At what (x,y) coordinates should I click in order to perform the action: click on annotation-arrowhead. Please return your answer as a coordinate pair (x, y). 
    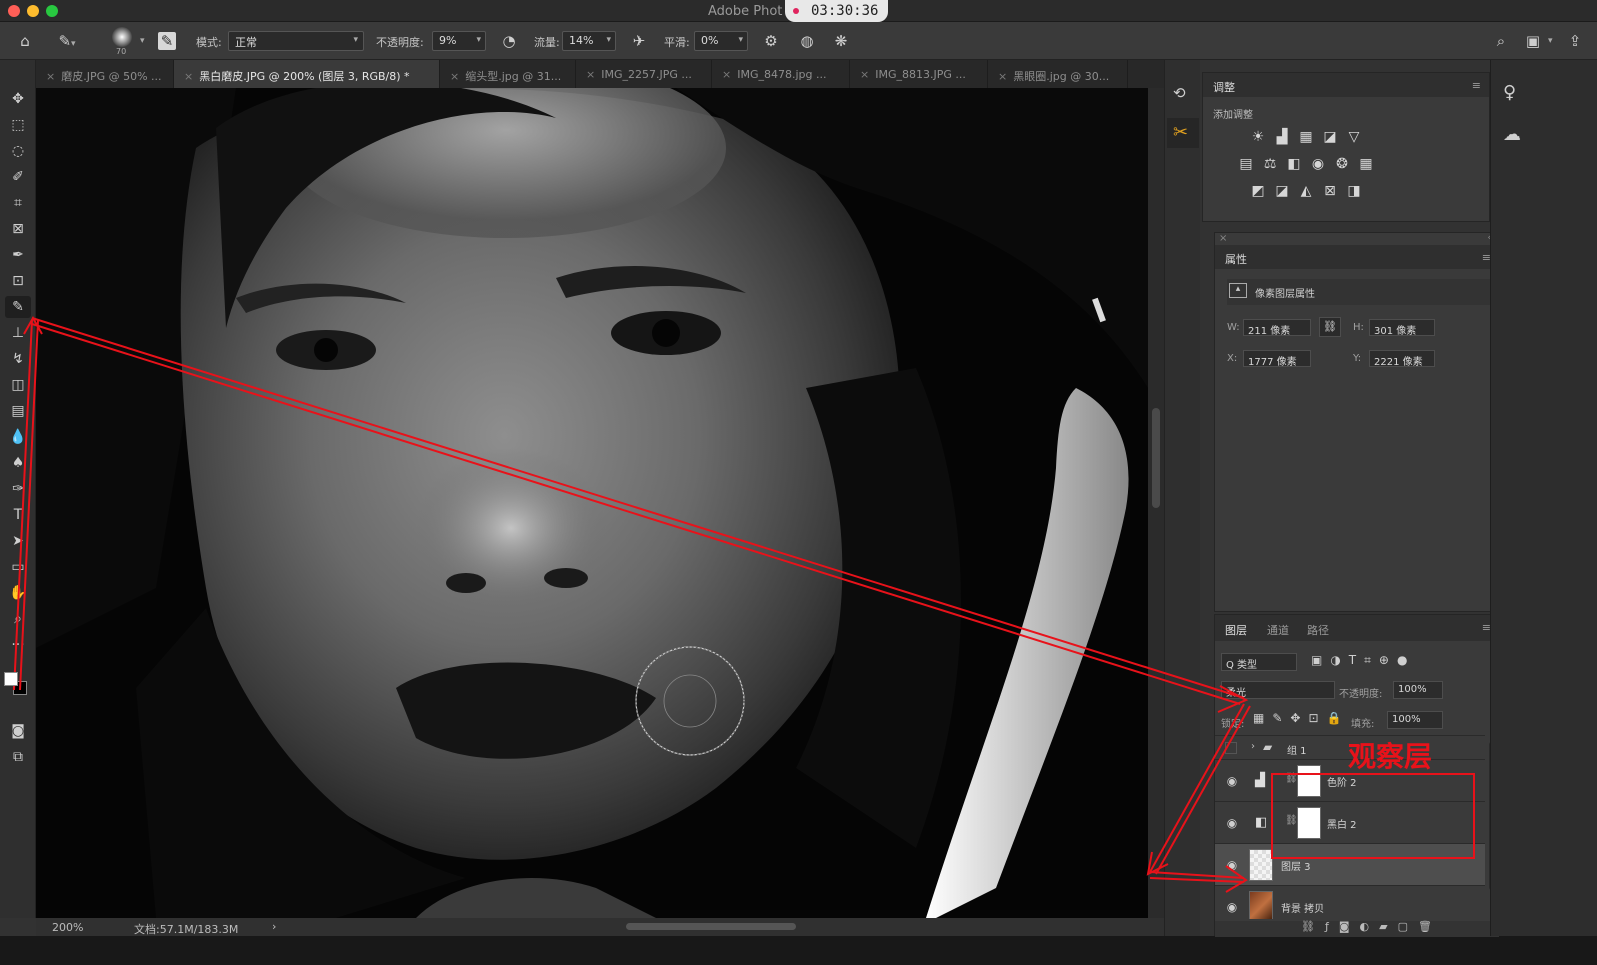
    Looking at the image, I should click on (1236, 879).